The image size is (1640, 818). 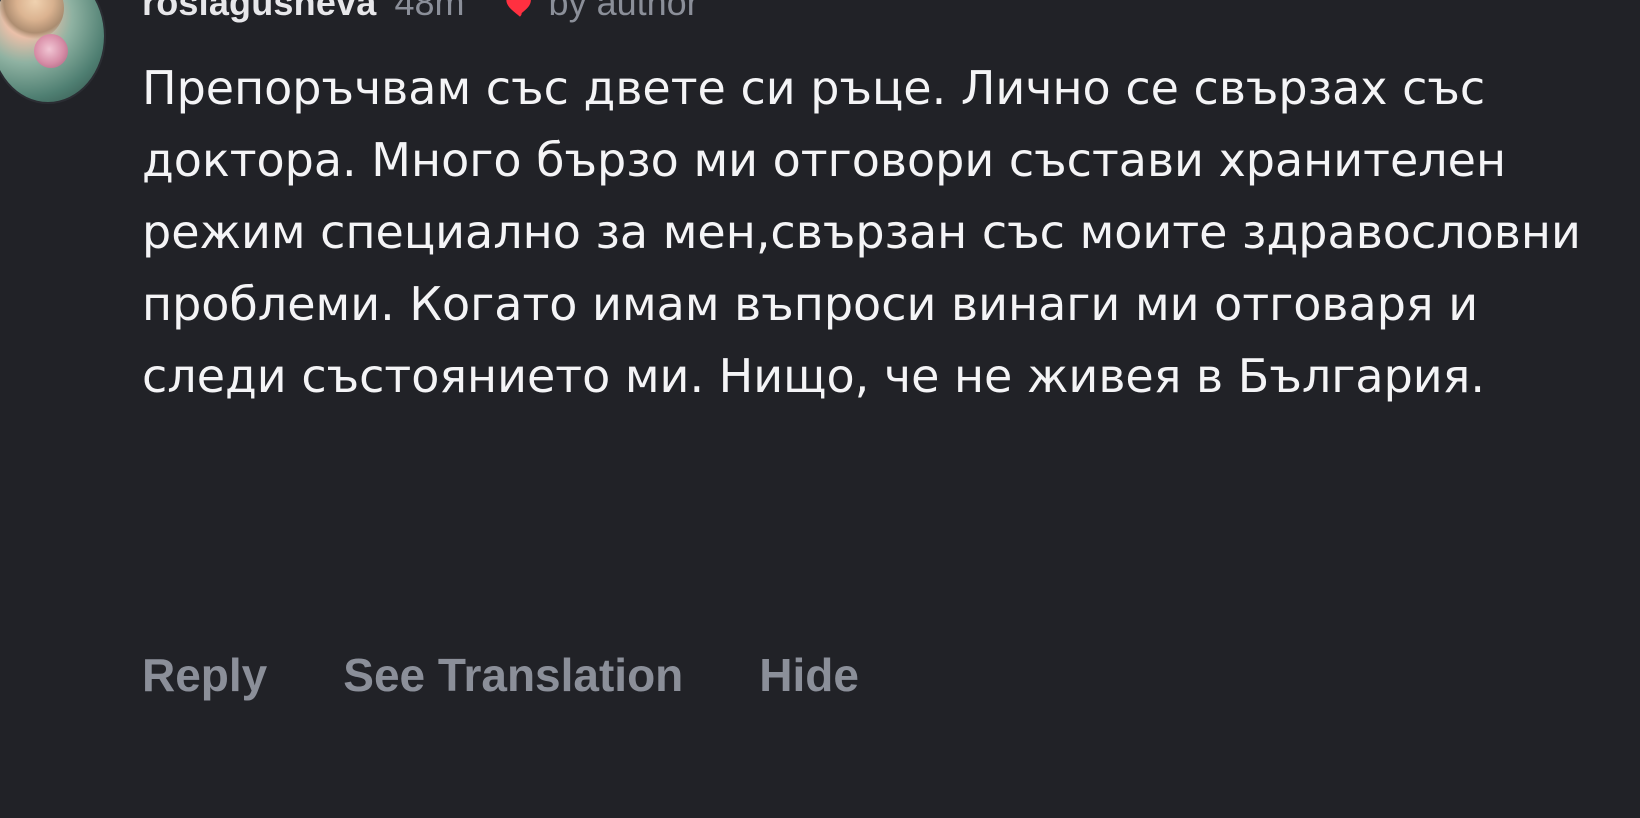 I want to click on avatar, so click(x=52, y=51).